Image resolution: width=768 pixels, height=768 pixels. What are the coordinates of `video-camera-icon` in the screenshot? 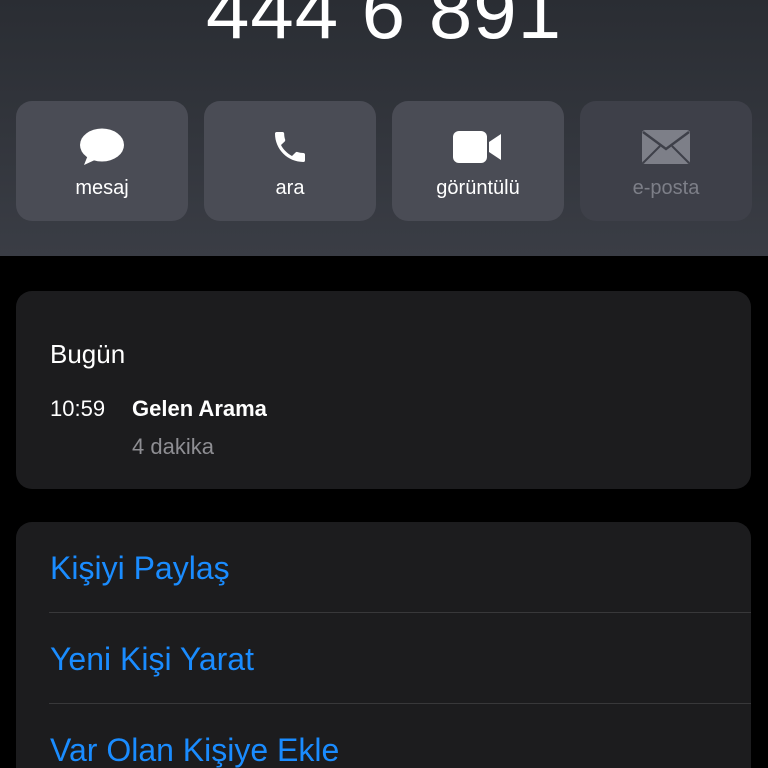 It's located at (478, 147).